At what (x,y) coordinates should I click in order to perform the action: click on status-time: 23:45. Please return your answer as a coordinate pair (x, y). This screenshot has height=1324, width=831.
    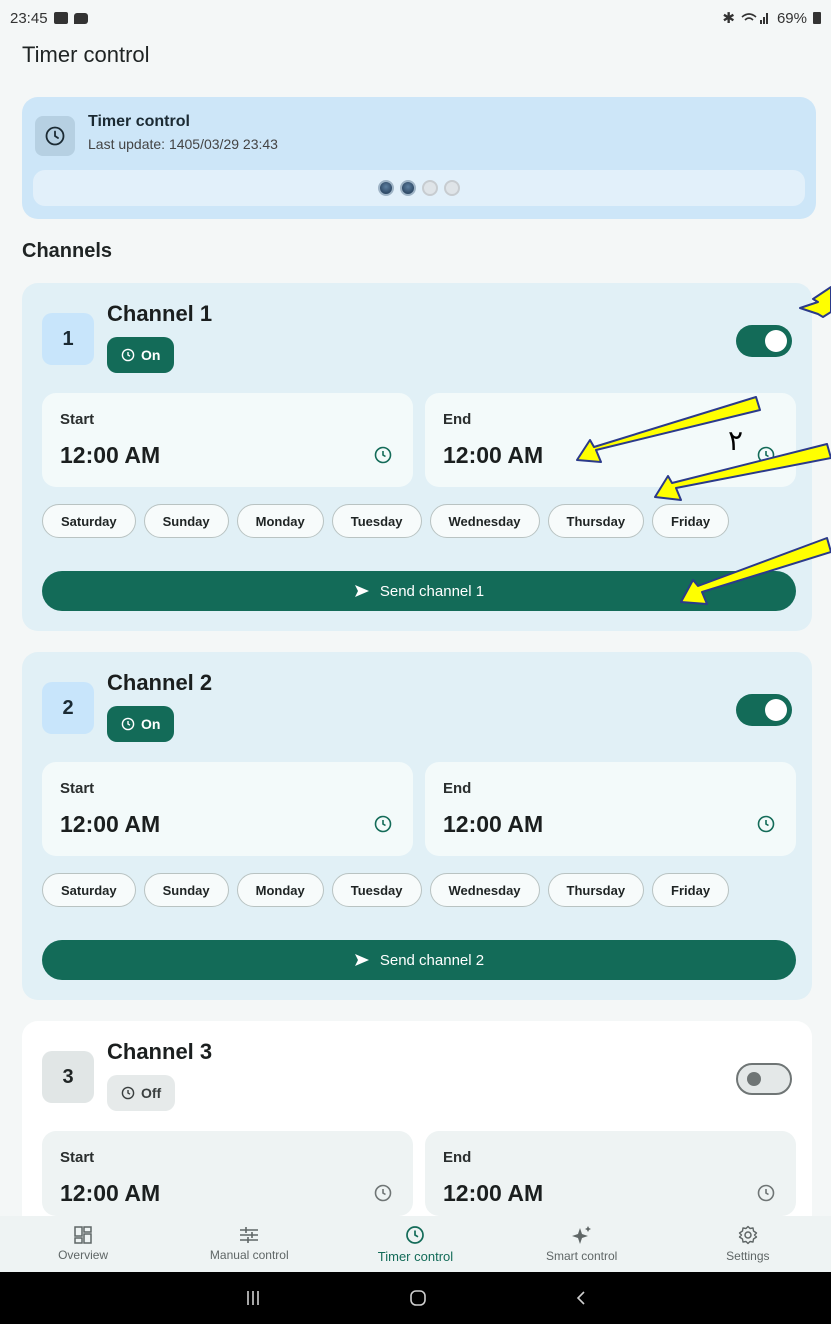
    Looking at the image, I should click on (29, 18).